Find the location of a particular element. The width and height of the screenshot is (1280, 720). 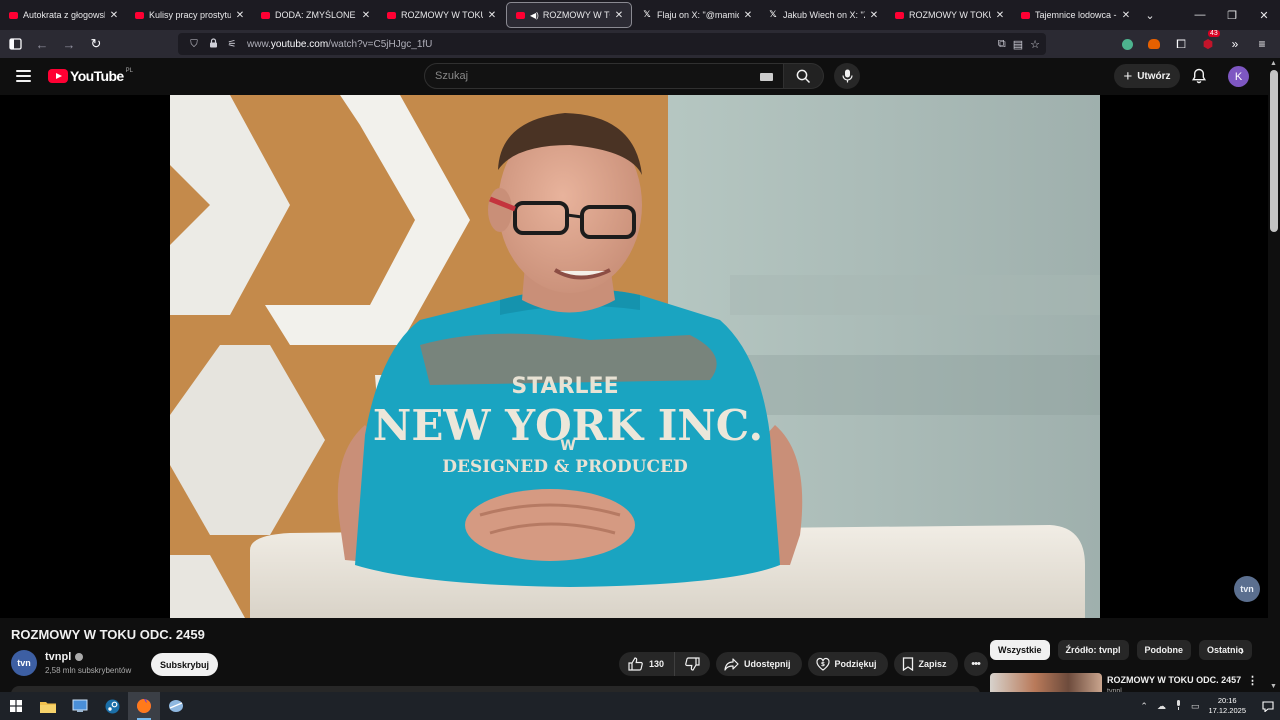

browser-tab: Tajemnice lodowca - You ✕ is located at coordinates (1075, 15).